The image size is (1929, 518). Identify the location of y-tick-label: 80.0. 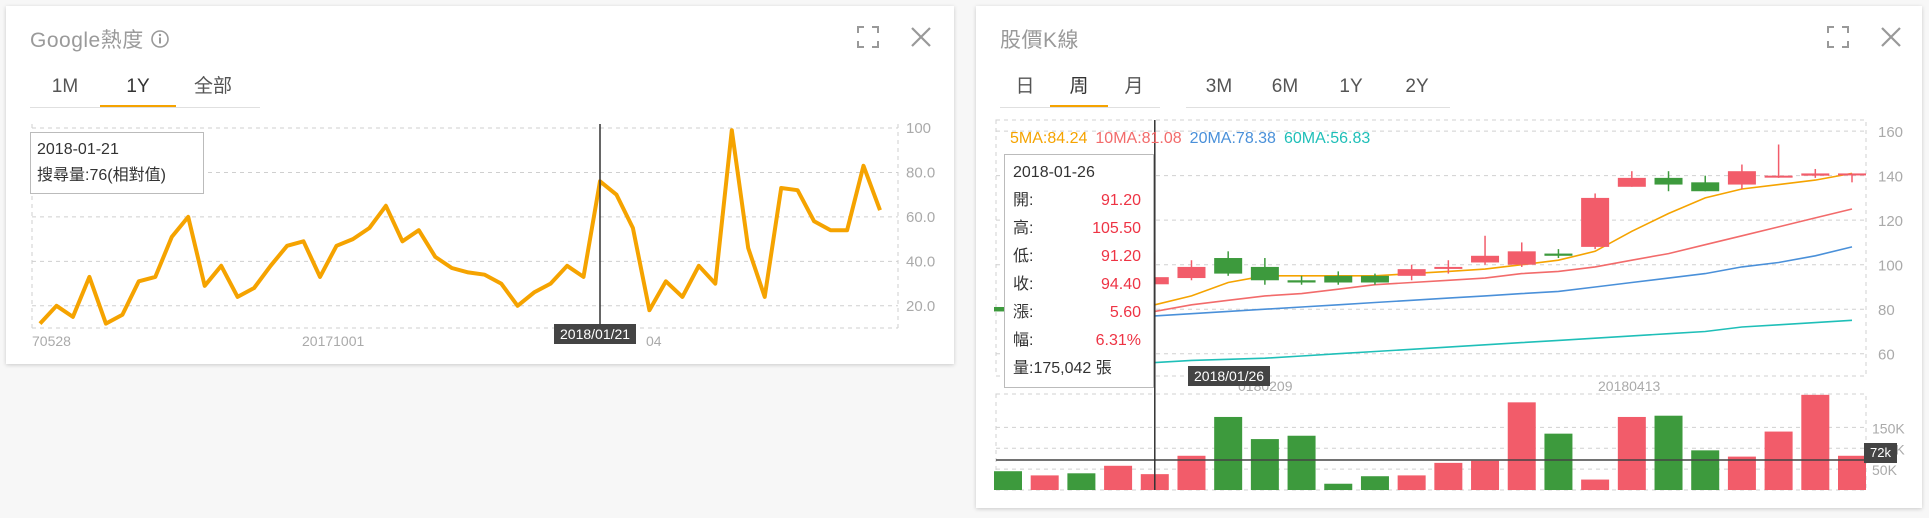
(920, 172).